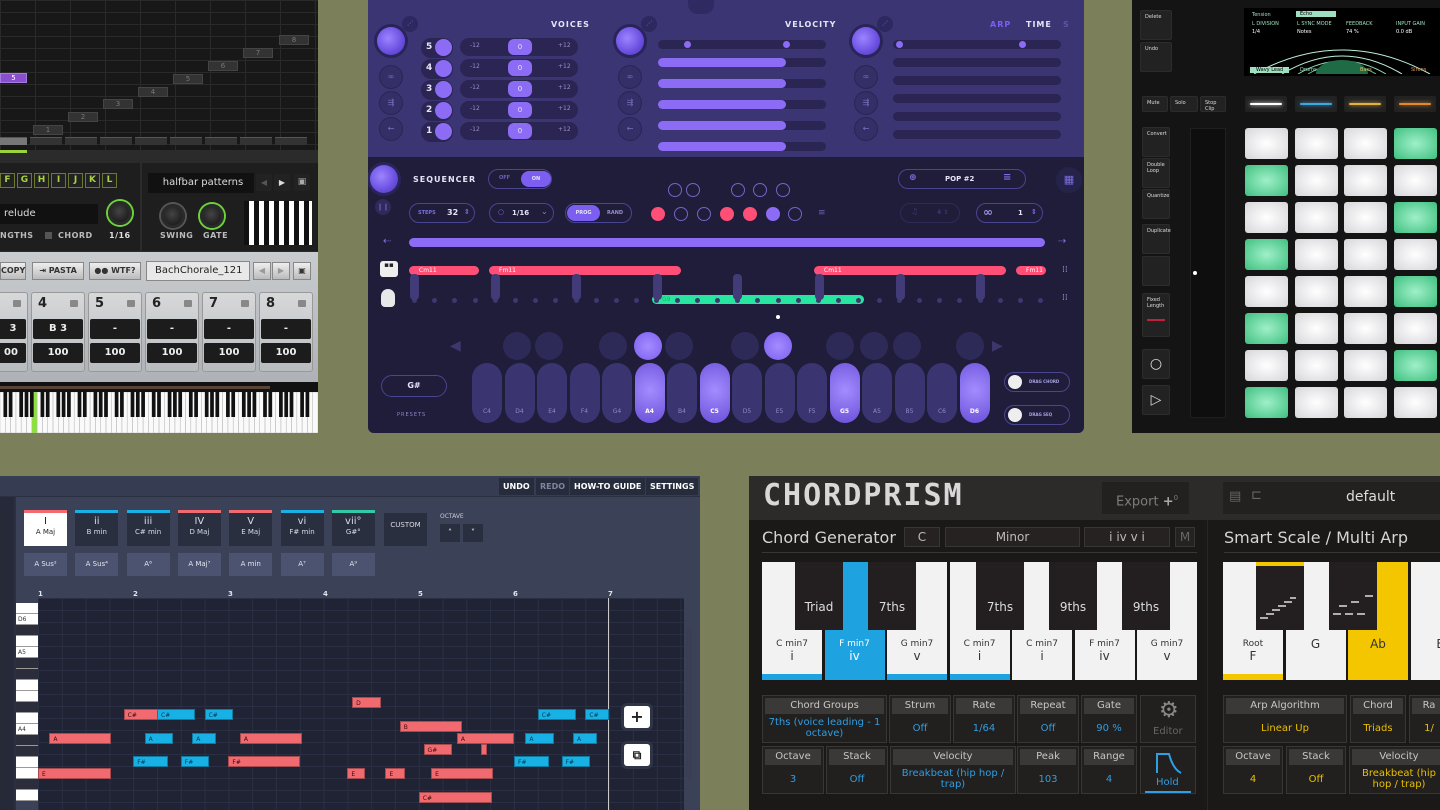 This screenshot has width=1440, height=810. What do you see at coordinates (844, 393) in the screenshot?
I see `note-key: G5` at bounding box center [844, 393].